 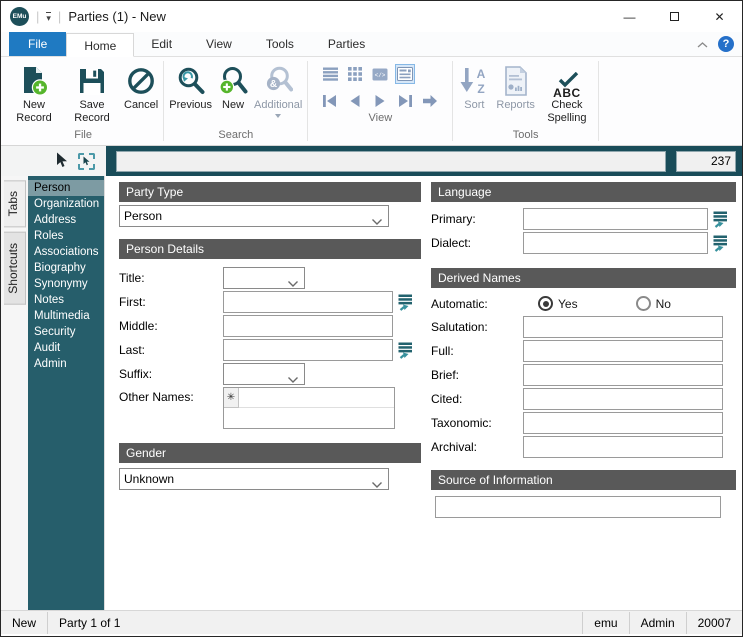 What do you see at coordinates (447, 399) in the screenshot?
I see `cited-label: Cited:` at bounding box center [447, 399].